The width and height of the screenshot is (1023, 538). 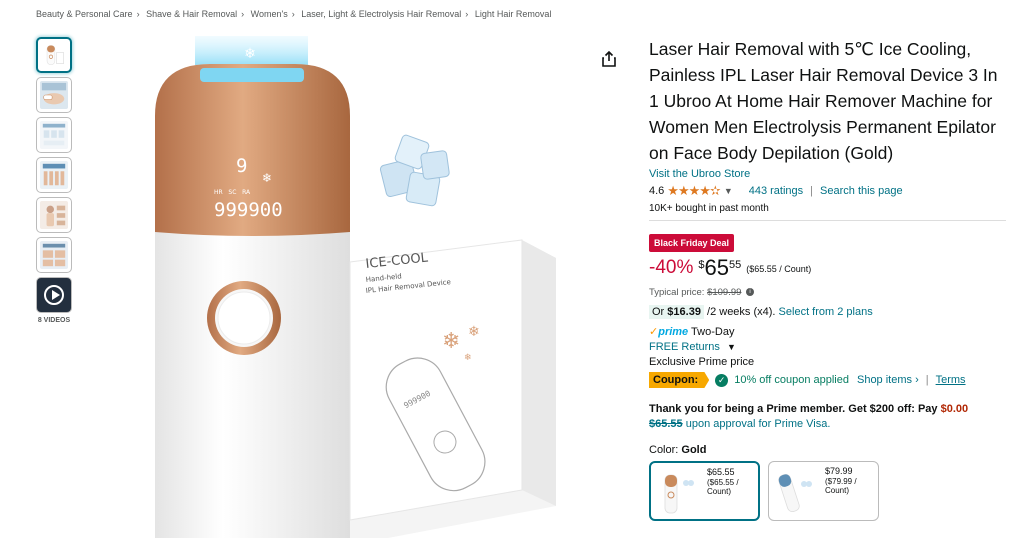 I want to click on installment-amount: $16.39, so click(x=684, y=312).